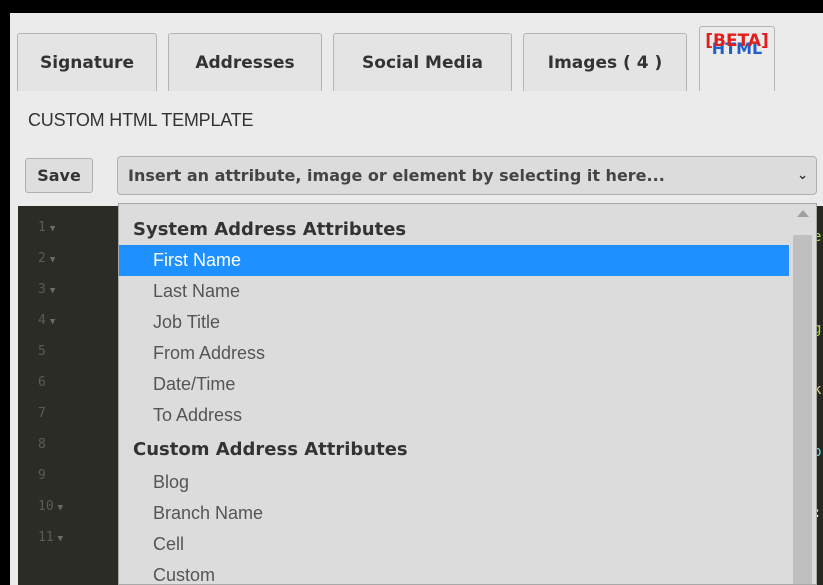 This screenshot has width=823, height=585. What do you see at coordinates (454, 513) in the screenshot?
I see `option-branch-name: Branch Name` at bounding box center [454, 513].